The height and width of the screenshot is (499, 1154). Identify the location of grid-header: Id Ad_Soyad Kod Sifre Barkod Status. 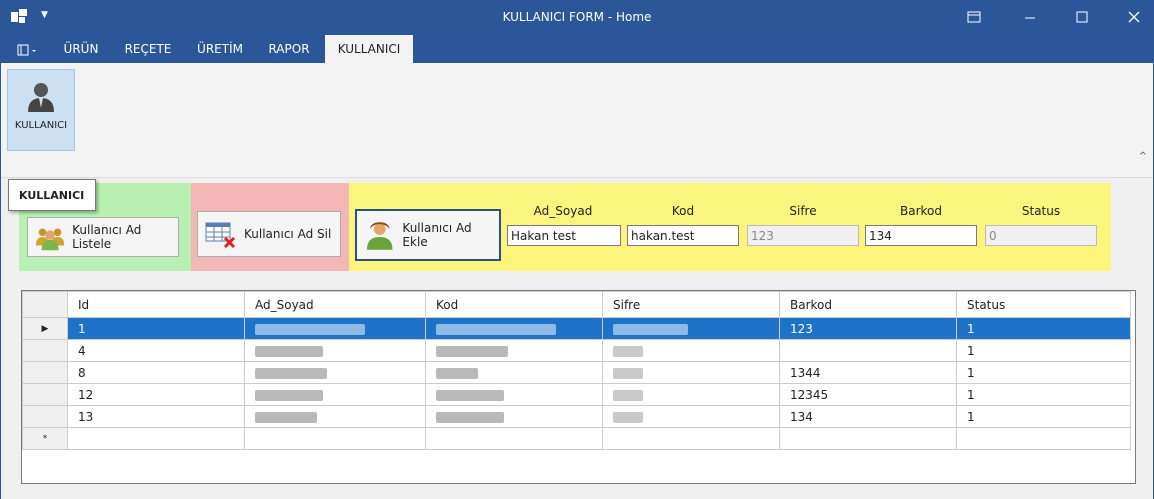
(576, 304).